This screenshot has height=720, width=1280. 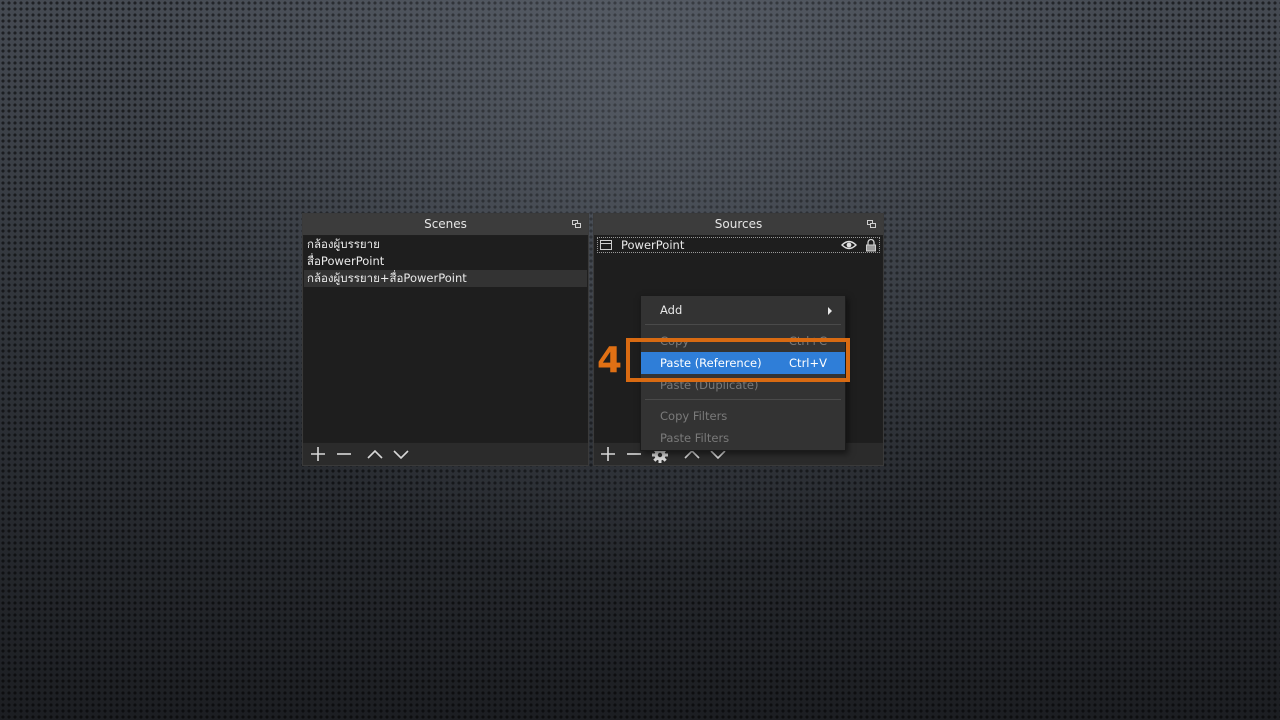 I want to click on source-item: PowerPoint, so click(x=738, y=245).